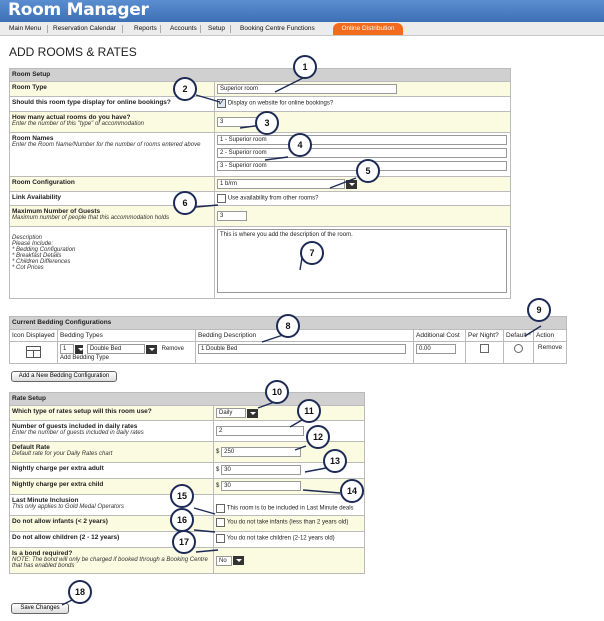 This screenshot has width=604, height=621. I want to click on callout-15: 15, so click(182, 496).